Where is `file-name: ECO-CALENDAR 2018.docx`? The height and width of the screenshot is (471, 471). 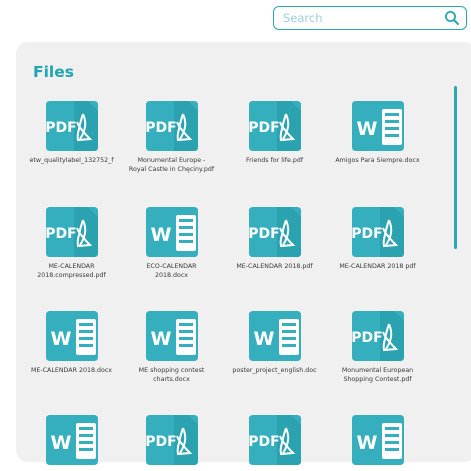
file-name: ECO-CALENDAR 2018.docx is located at coordinates (171, 271).